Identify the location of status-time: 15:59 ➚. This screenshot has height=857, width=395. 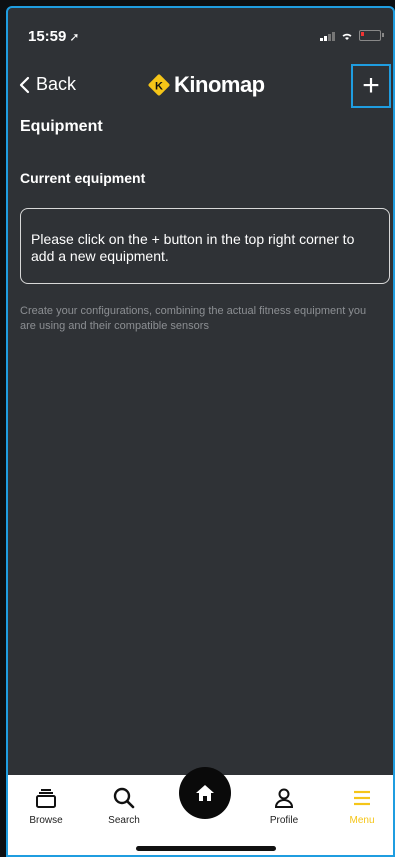
(53, 36).